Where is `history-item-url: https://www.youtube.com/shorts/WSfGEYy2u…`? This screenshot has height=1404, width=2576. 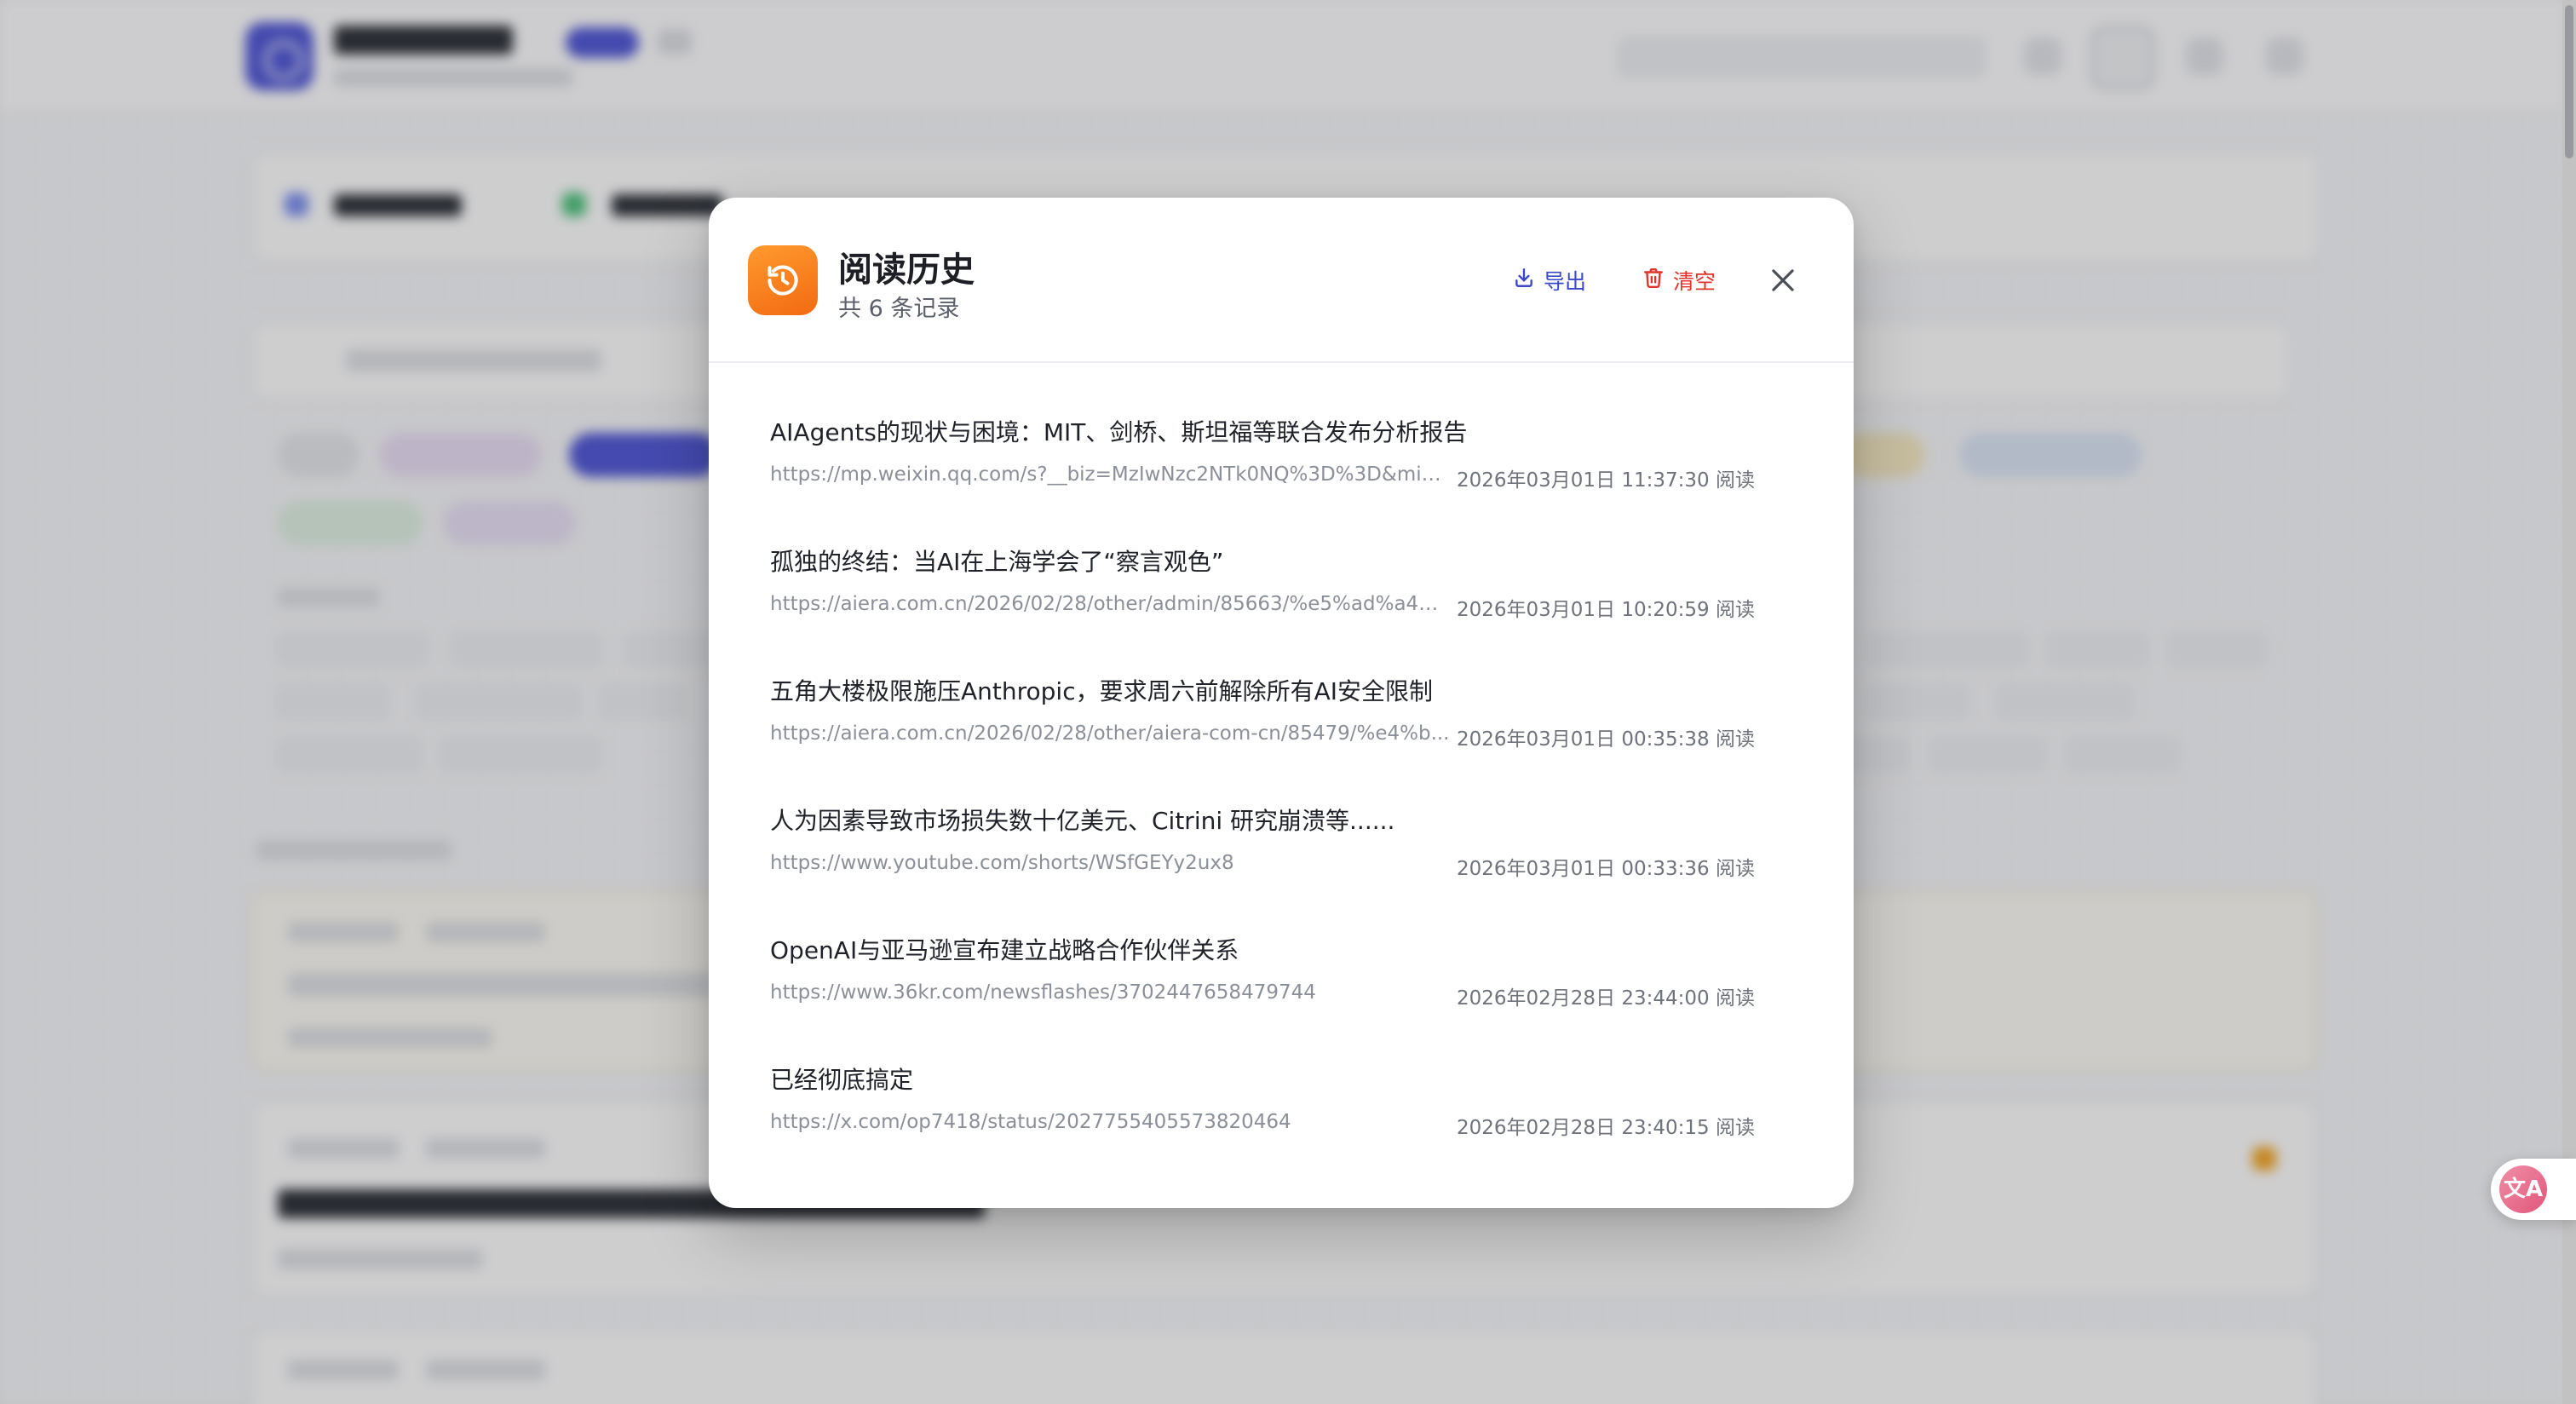 history-item-url: https://www.youtube.com/shorts/WSfGEYy2u… is located at coordinates (1002, 863).